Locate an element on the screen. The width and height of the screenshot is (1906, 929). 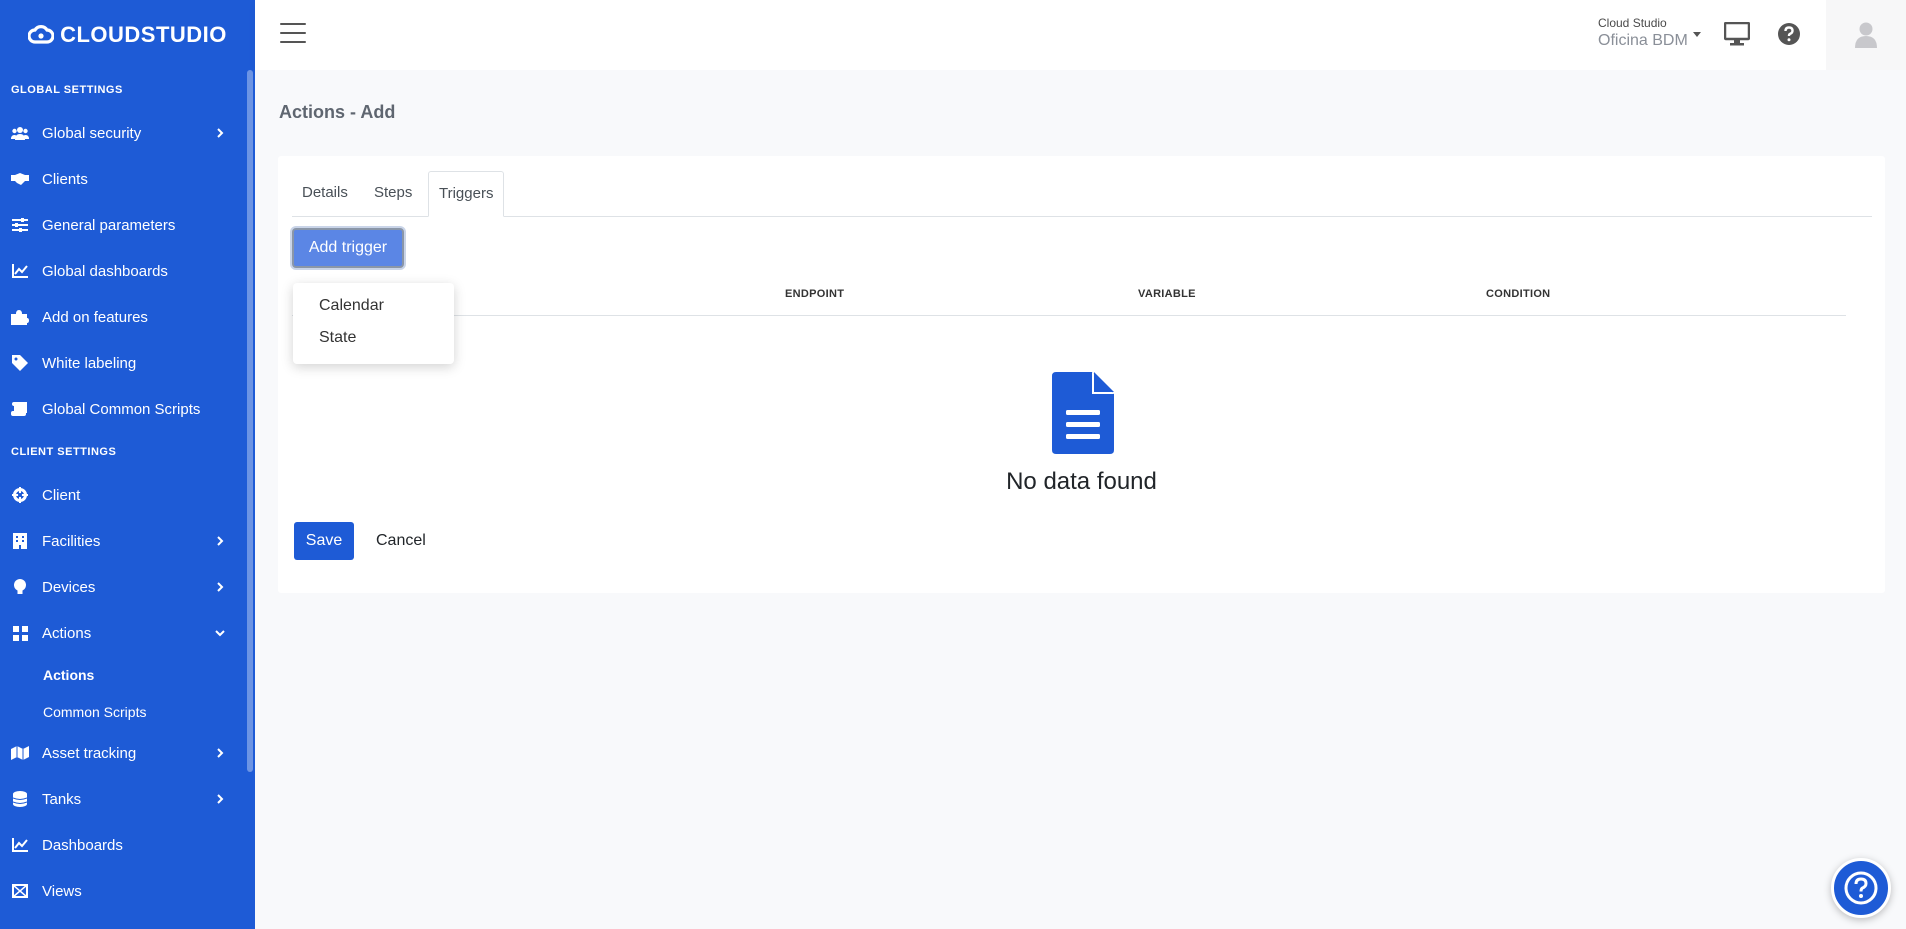
monitor-icon is located at coordinates (1737, 34).